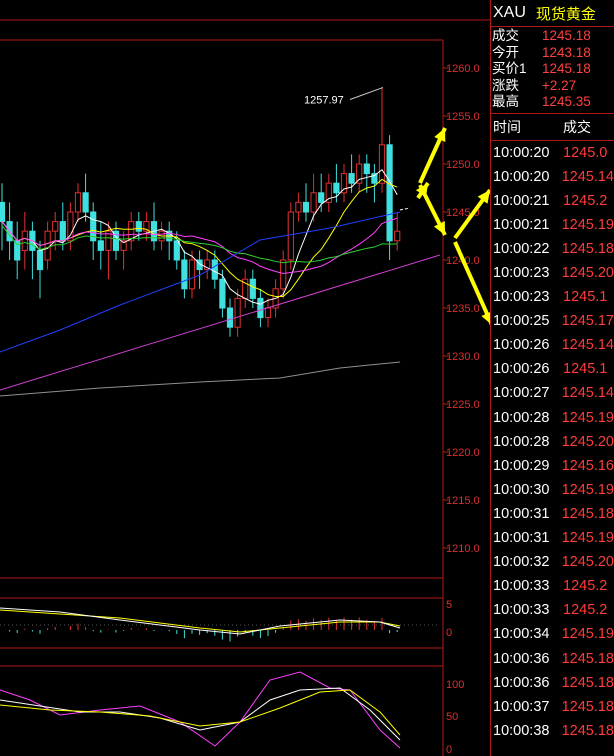  Describe the element at coordinates (587, 465) in the screenshot. I see `tick-price: 1245.16` at that location.